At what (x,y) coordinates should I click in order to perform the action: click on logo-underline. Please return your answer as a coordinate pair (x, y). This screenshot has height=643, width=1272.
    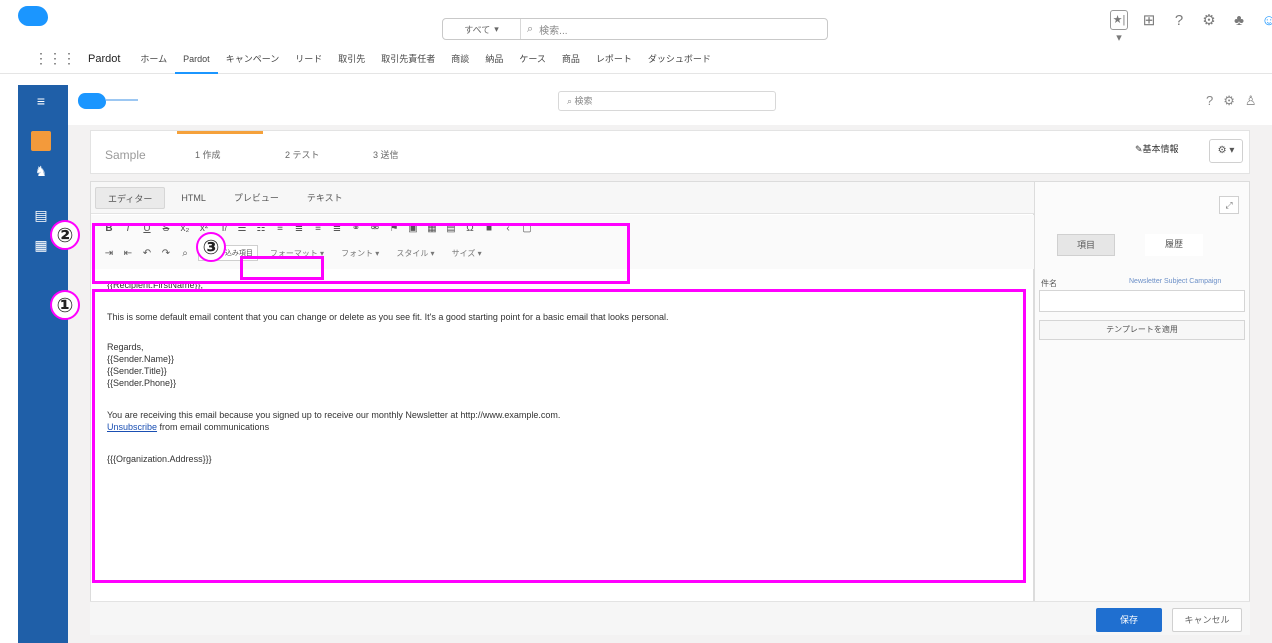
    Looking at the image, I should click on (122, 100).